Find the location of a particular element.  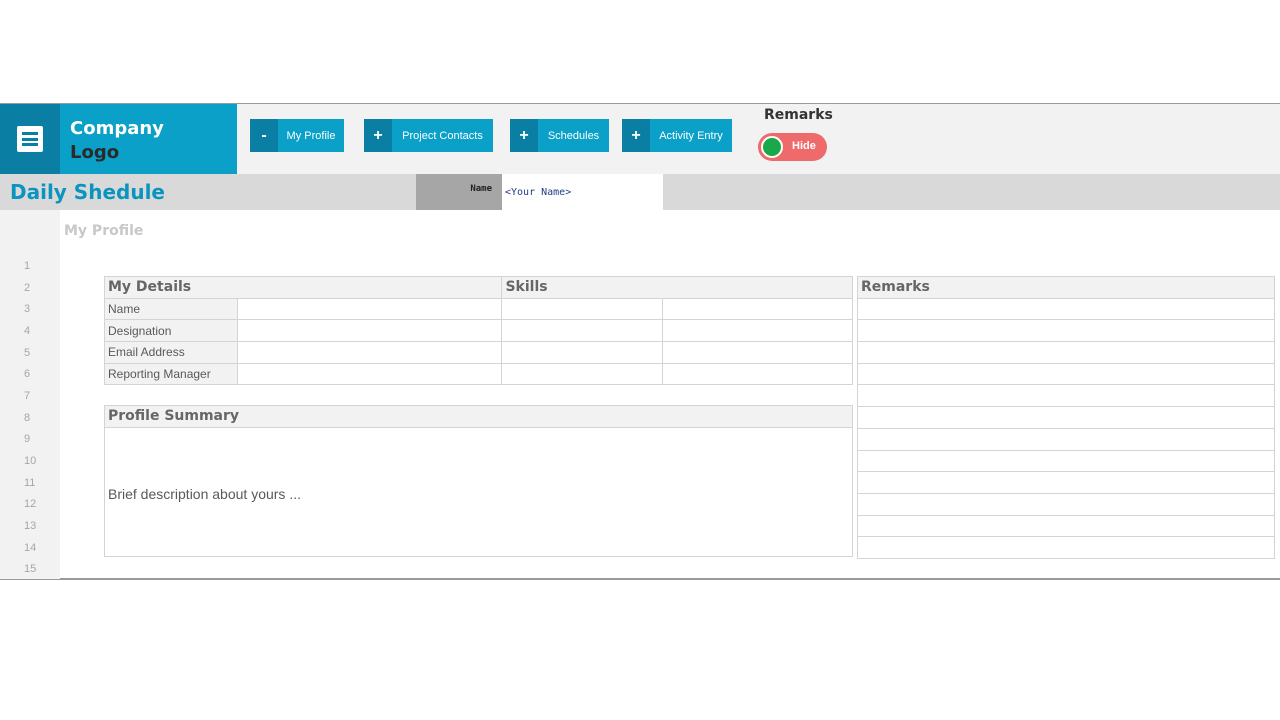

activity-entry-button: + Activity Entry is located at coordinates (677, 135).